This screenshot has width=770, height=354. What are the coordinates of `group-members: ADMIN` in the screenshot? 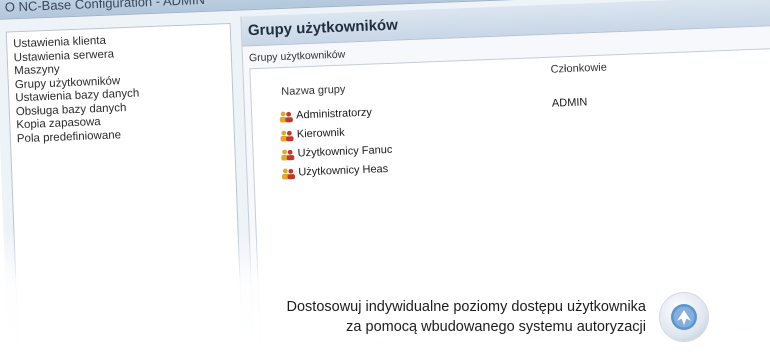 It's located at (569, 103).